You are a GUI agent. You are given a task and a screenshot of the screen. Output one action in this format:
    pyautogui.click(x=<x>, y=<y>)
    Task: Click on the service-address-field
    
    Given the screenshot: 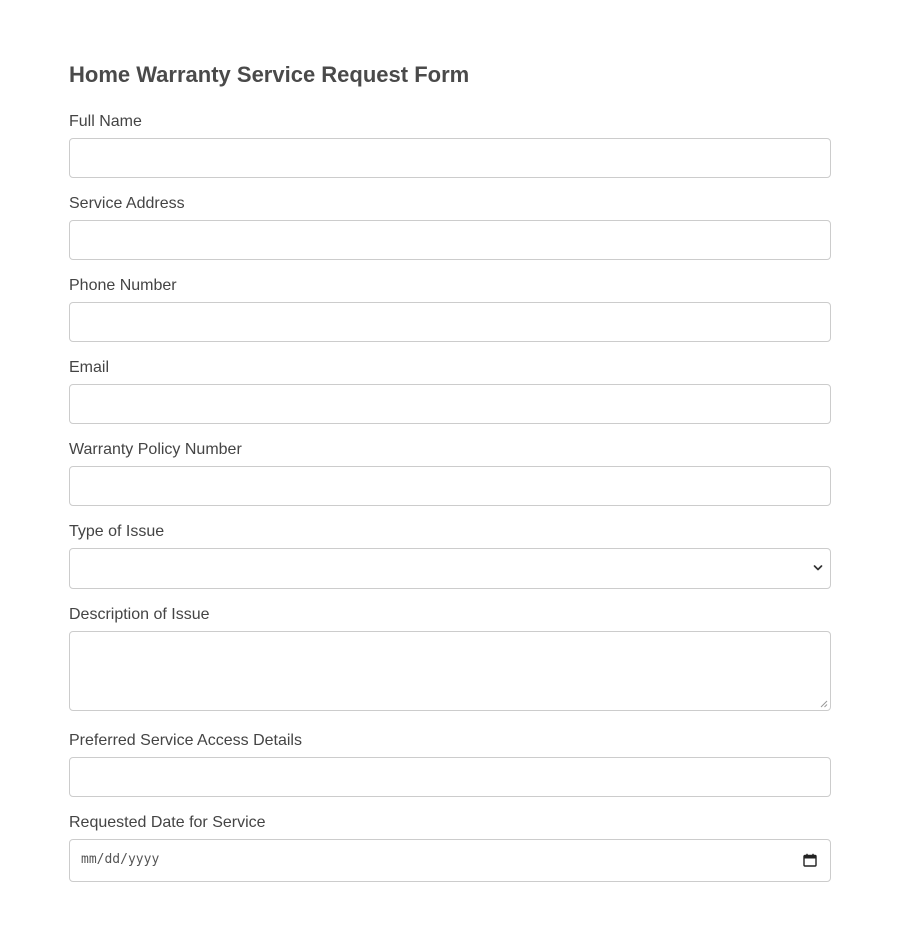 What is the action you would take?
    pyautogui.click(x=450, y=240)
    